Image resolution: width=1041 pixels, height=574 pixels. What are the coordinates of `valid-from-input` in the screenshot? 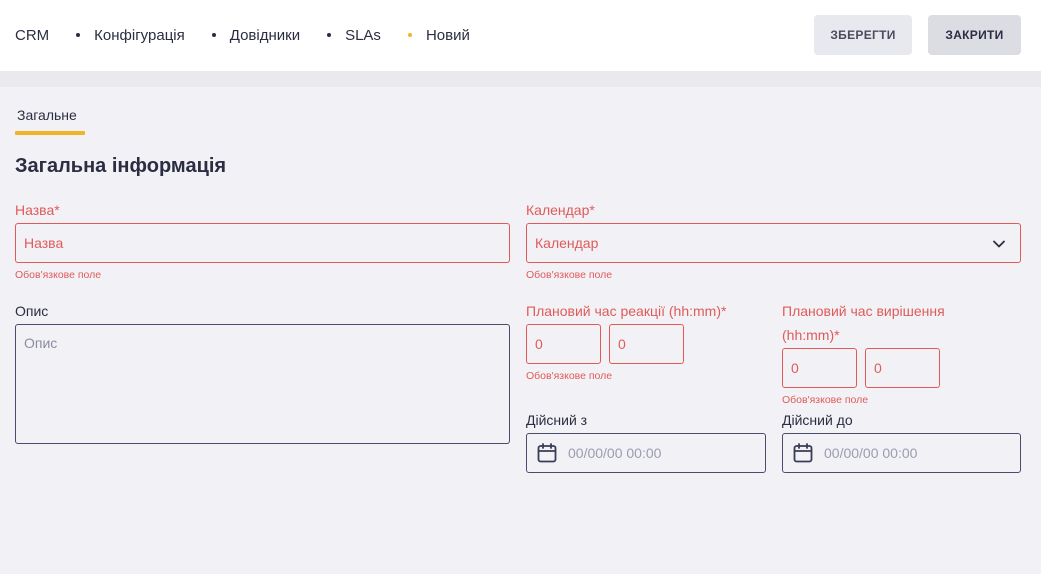 It's located at (658, 453).